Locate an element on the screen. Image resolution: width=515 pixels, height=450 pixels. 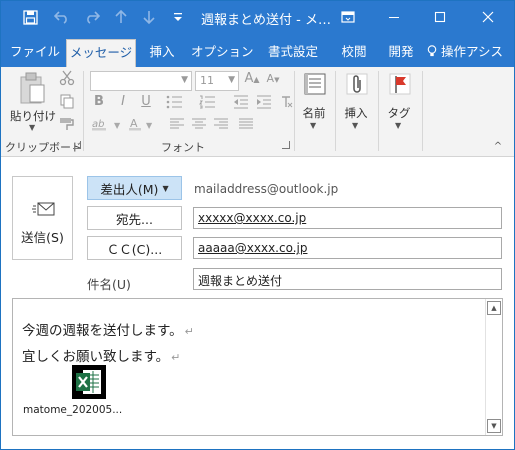
maximize-icon is located at coordinates (440, 17).